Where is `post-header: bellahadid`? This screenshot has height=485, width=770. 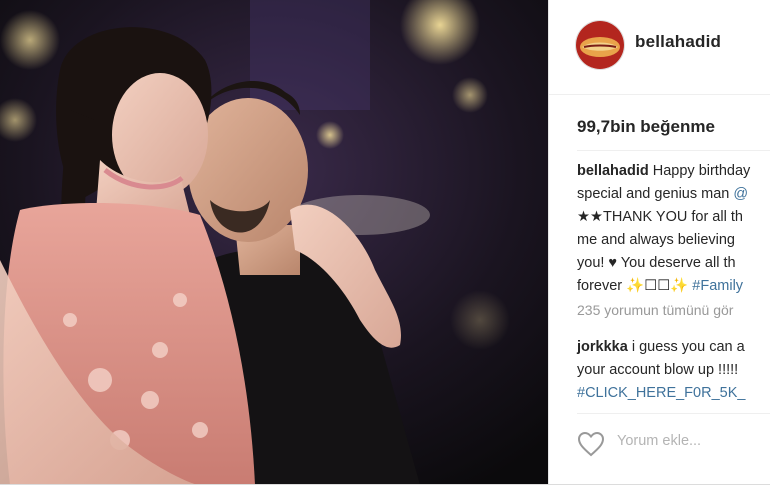 post-header: bellahadid is located at coordinates (659, 47).